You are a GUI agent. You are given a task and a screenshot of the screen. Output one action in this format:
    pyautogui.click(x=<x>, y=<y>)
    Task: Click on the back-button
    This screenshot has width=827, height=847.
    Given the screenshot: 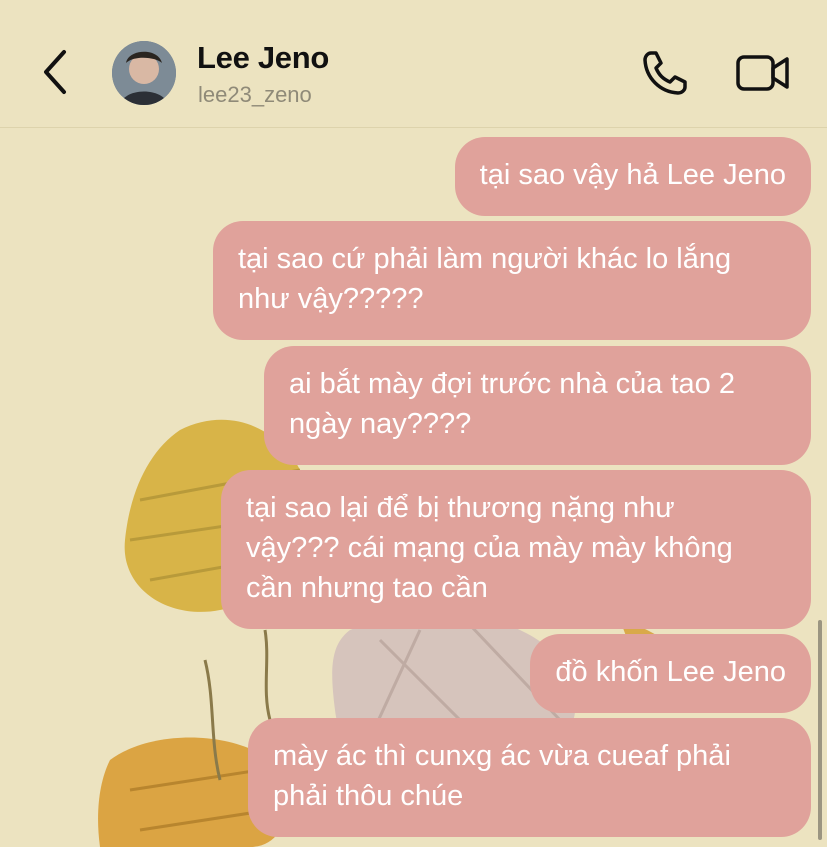 What is the action you would take?
    pyautogui.click(x=56, y=72)
    